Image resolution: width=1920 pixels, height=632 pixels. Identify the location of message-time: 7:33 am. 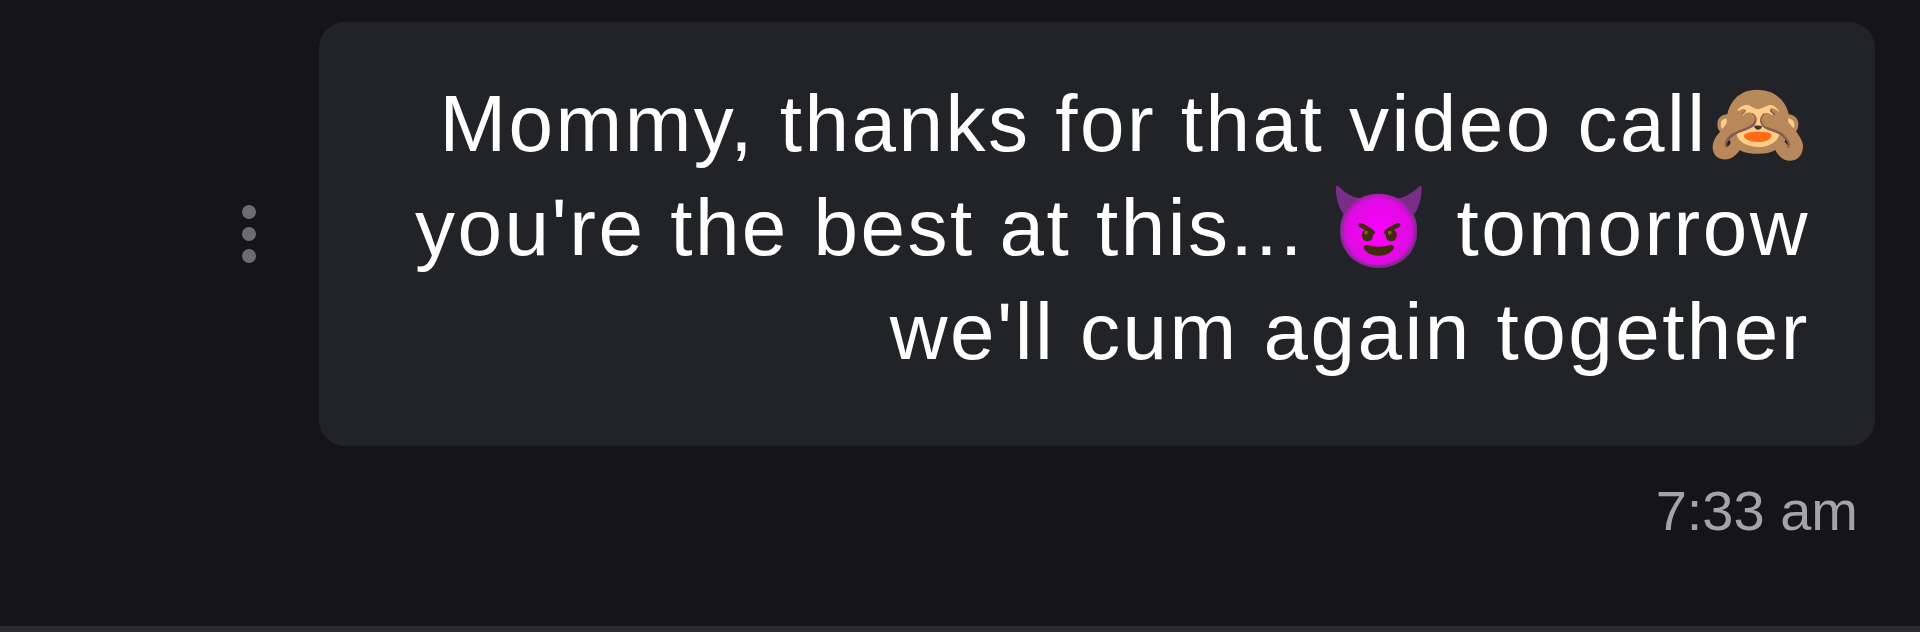
(1756, 511).